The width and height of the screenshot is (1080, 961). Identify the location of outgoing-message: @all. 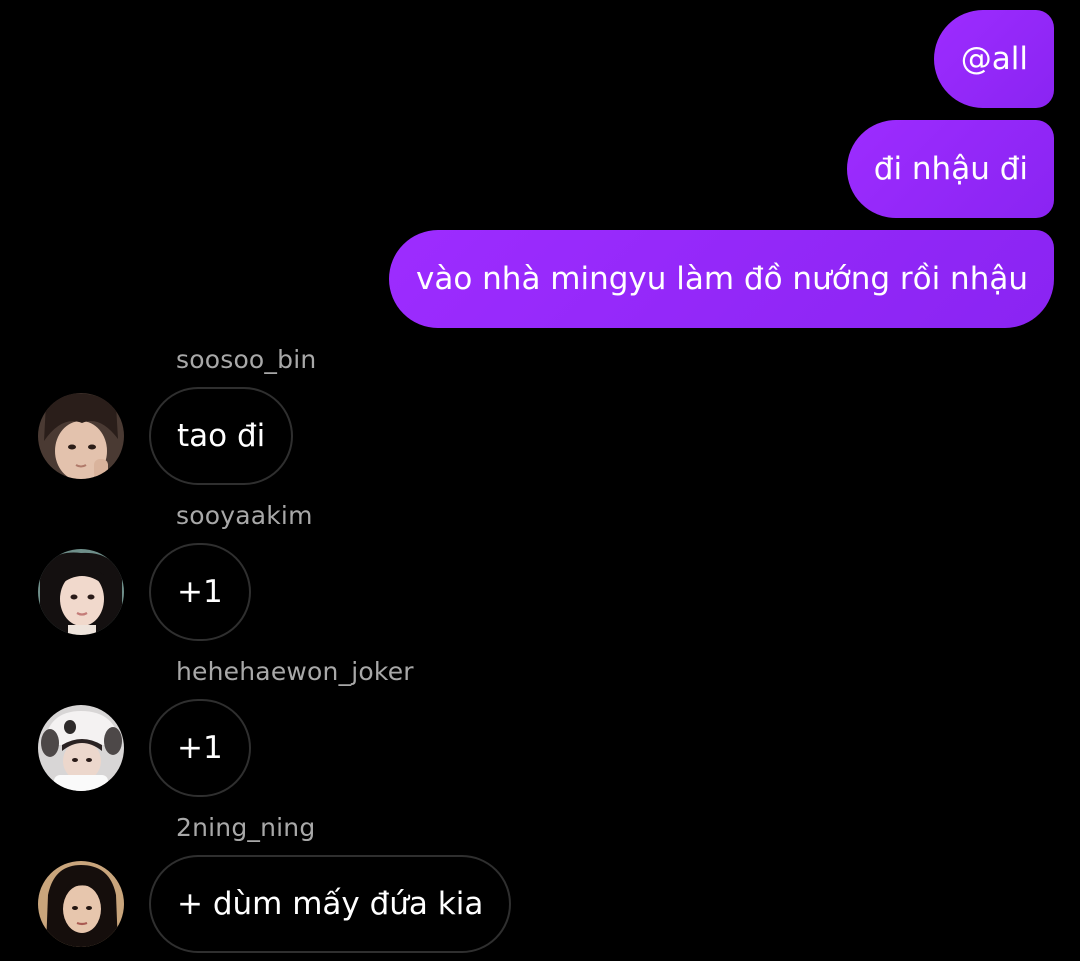
(993, 59).